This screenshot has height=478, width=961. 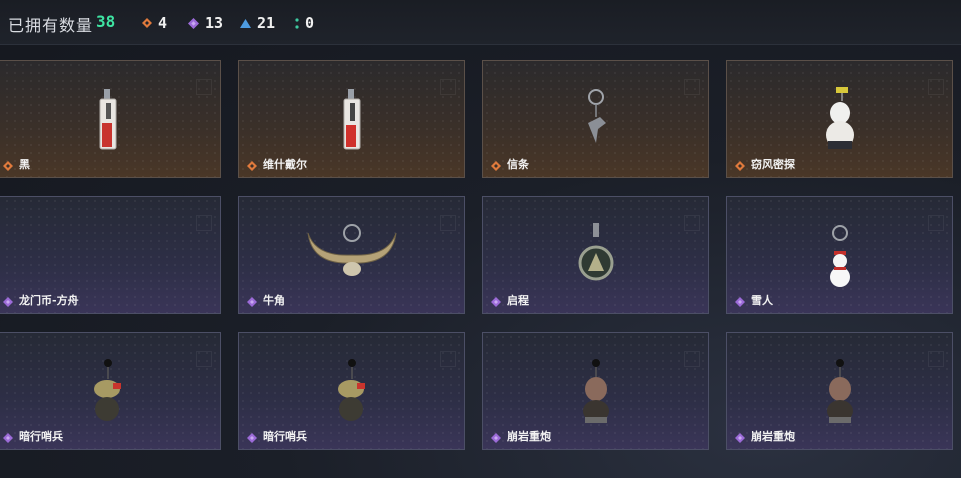 I want to click on item-card: 雪人, so click(x=839, y=255).